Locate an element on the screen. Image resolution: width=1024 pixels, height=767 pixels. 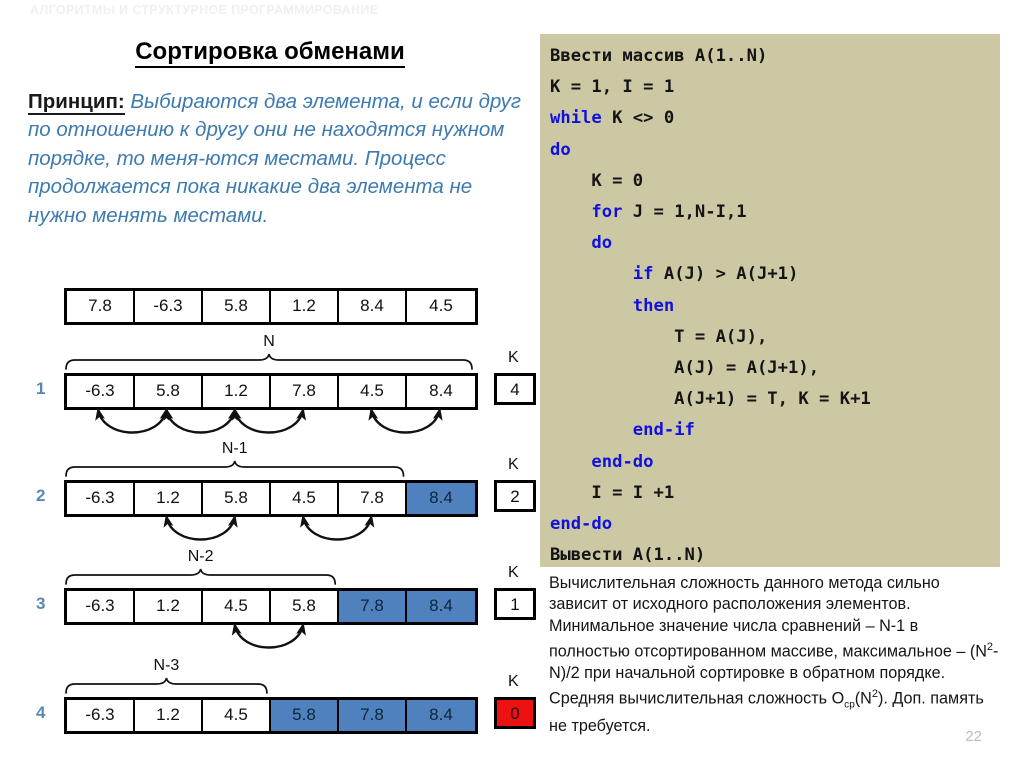
array-cells: 7.8 -6.3 5.8 1.2 8.4 4.5 is located at coordinates (271, 306).